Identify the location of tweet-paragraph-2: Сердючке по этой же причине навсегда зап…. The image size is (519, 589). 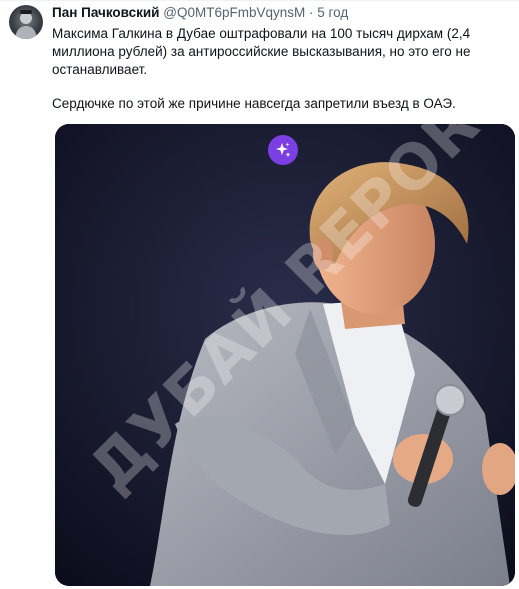
(254, 103).